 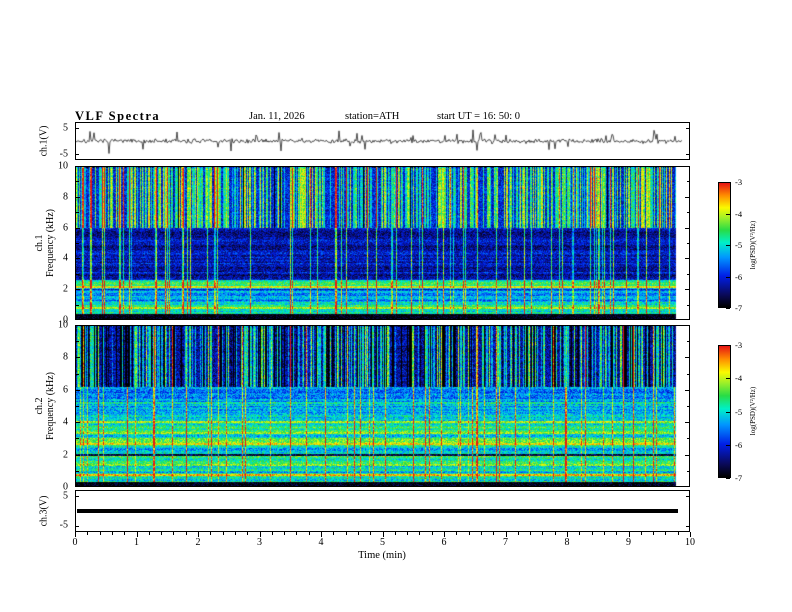 What do you see at coordinates (63, 166) in the screenshot?
I see `ch1_spec-ytick-label: 10` at bounding box center [63, 166].